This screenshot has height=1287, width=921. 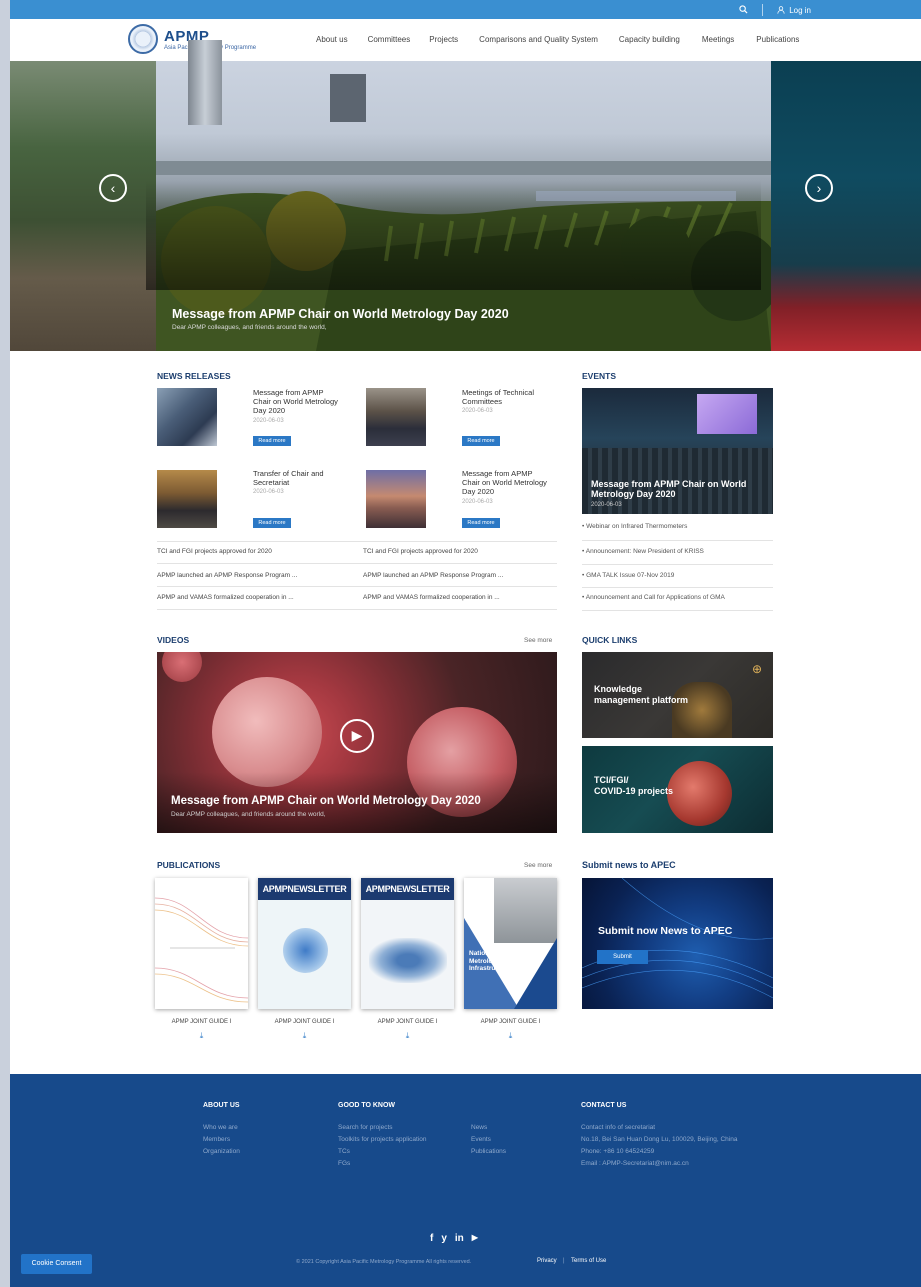 I want to click on publication-caption: APMP JOINT GUIDE I, so click(x=510, y=1022).